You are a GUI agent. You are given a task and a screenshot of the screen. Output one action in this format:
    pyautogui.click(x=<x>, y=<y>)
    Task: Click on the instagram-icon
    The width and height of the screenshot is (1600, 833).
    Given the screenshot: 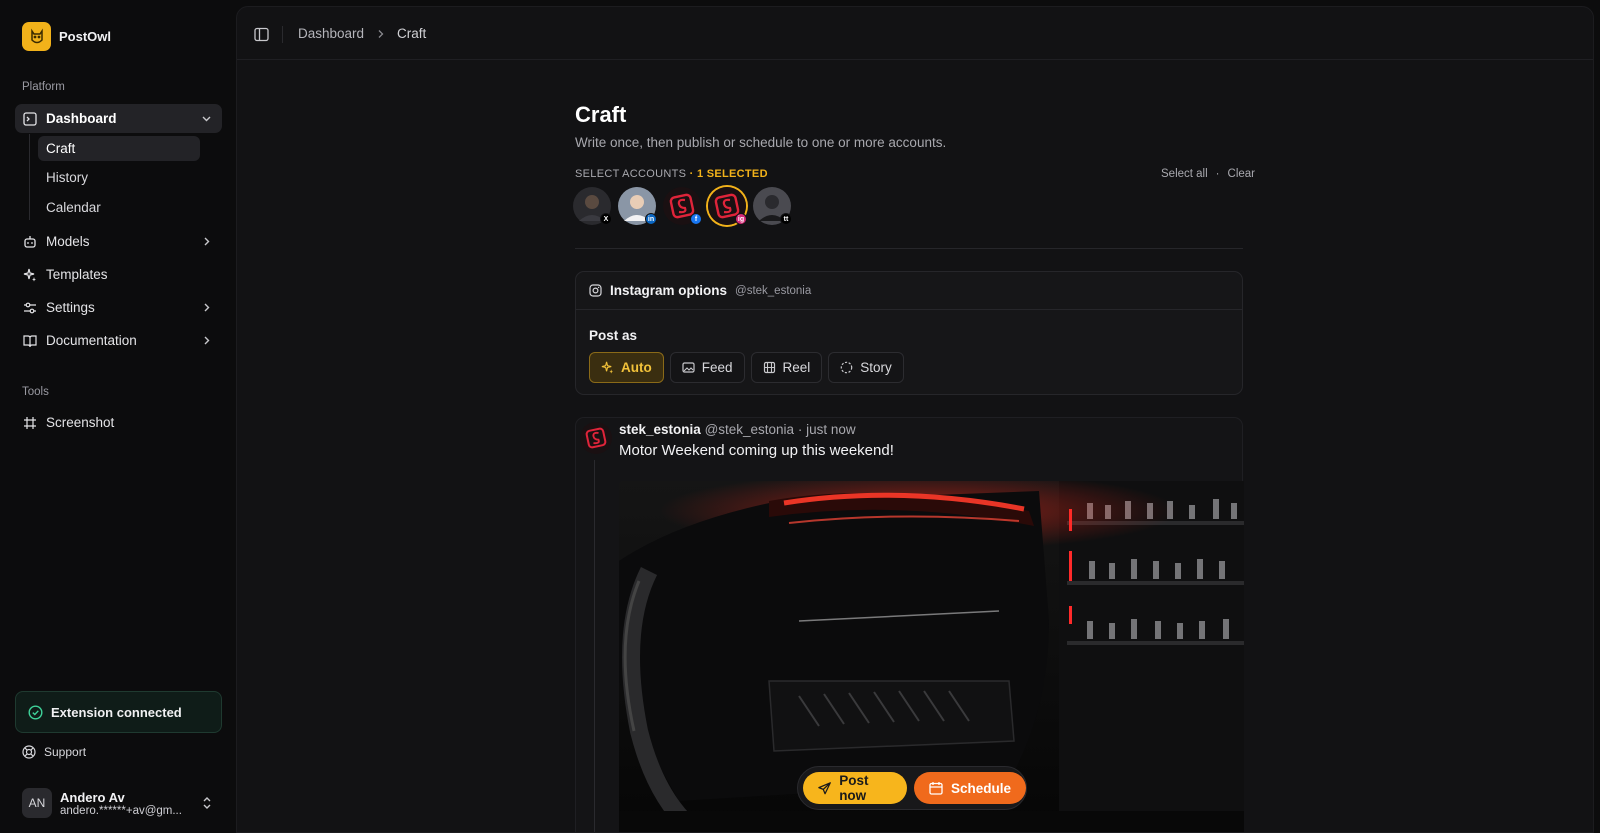 What is the action you would take?
    pyautogui.click(x=595, y=290)
    